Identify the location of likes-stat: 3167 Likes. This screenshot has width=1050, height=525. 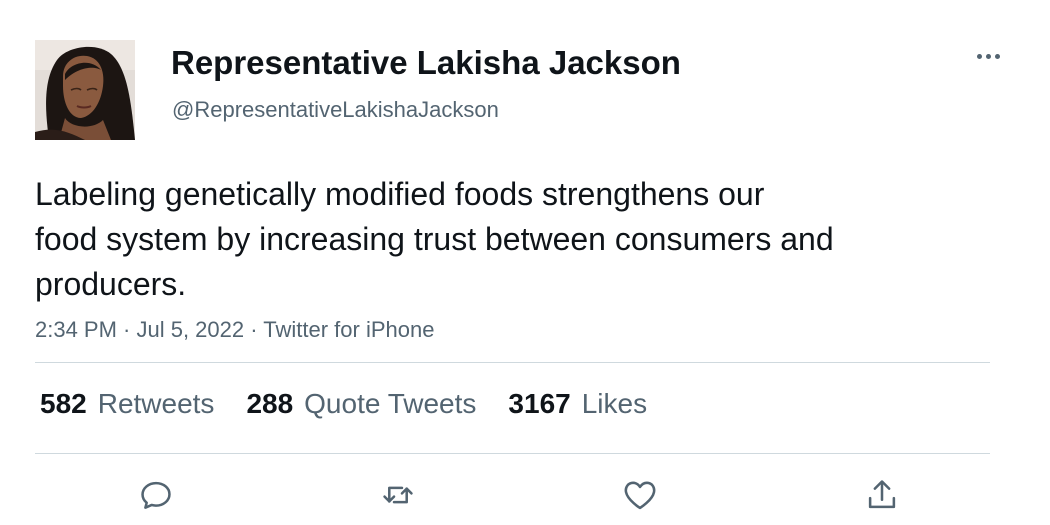
(577, 404).